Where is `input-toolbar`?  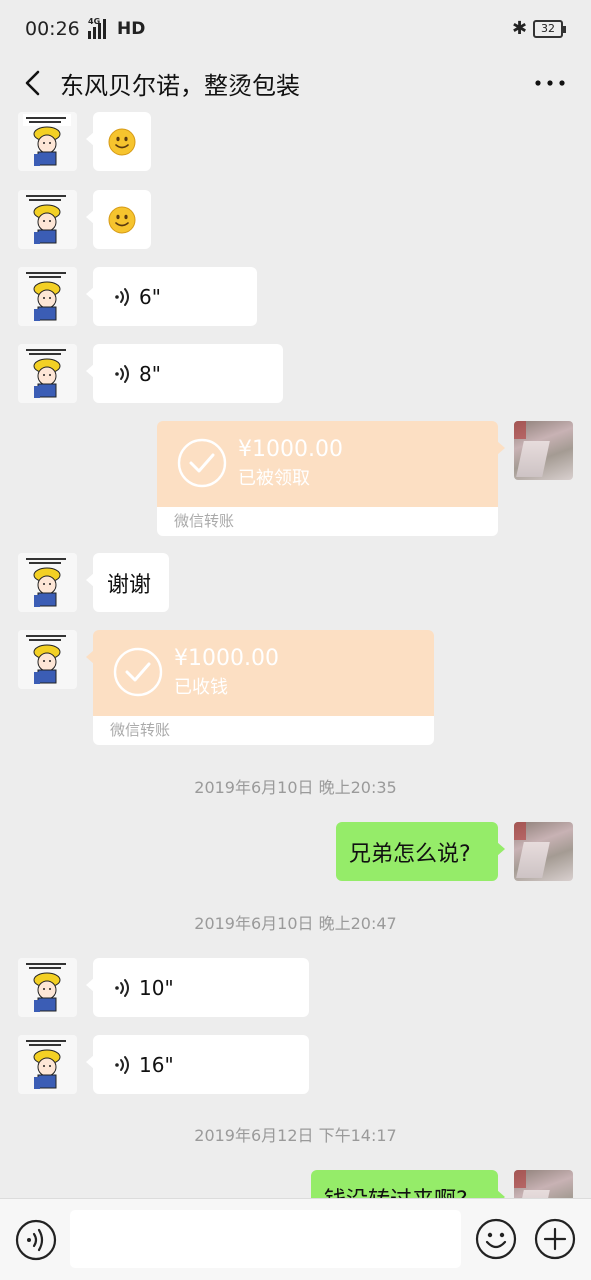
input-toolbar is located at coordinates (295, 1239).